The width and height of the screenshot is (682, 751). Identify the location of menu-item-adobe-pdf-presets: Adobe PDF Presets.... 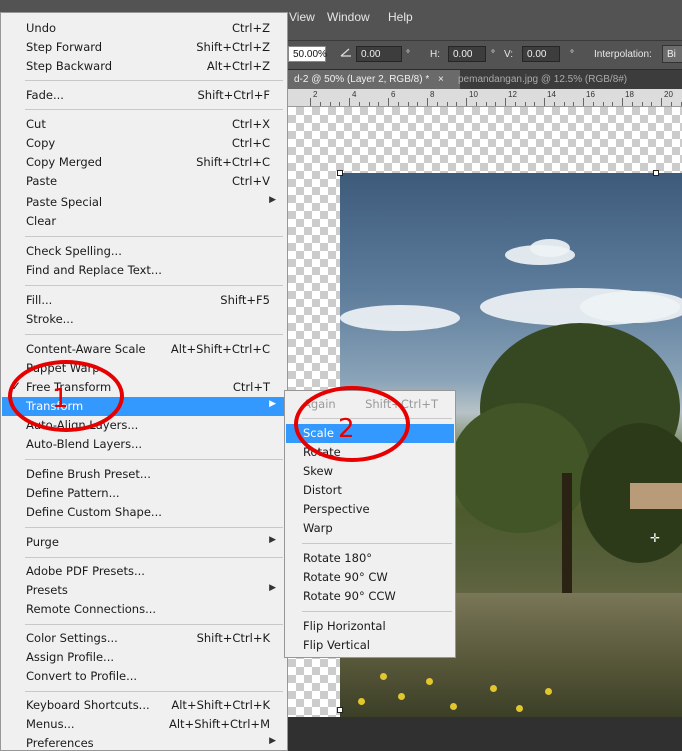
(144, 571).